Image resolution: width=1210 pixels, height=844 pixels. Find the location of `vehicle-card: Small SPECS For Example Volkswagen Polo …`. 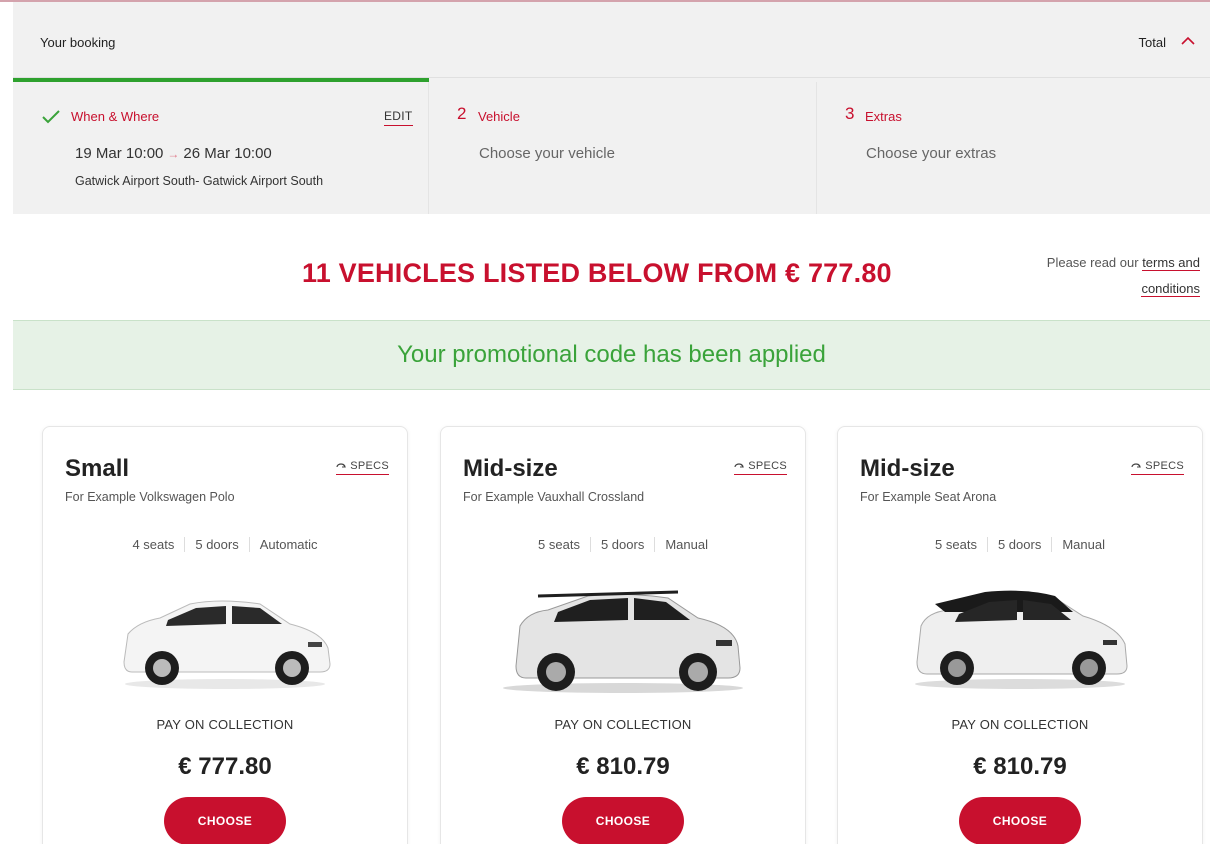

vehicle-card: Small SPECS For Example Volkswagen Polo … is located at coordinates (225, 635).